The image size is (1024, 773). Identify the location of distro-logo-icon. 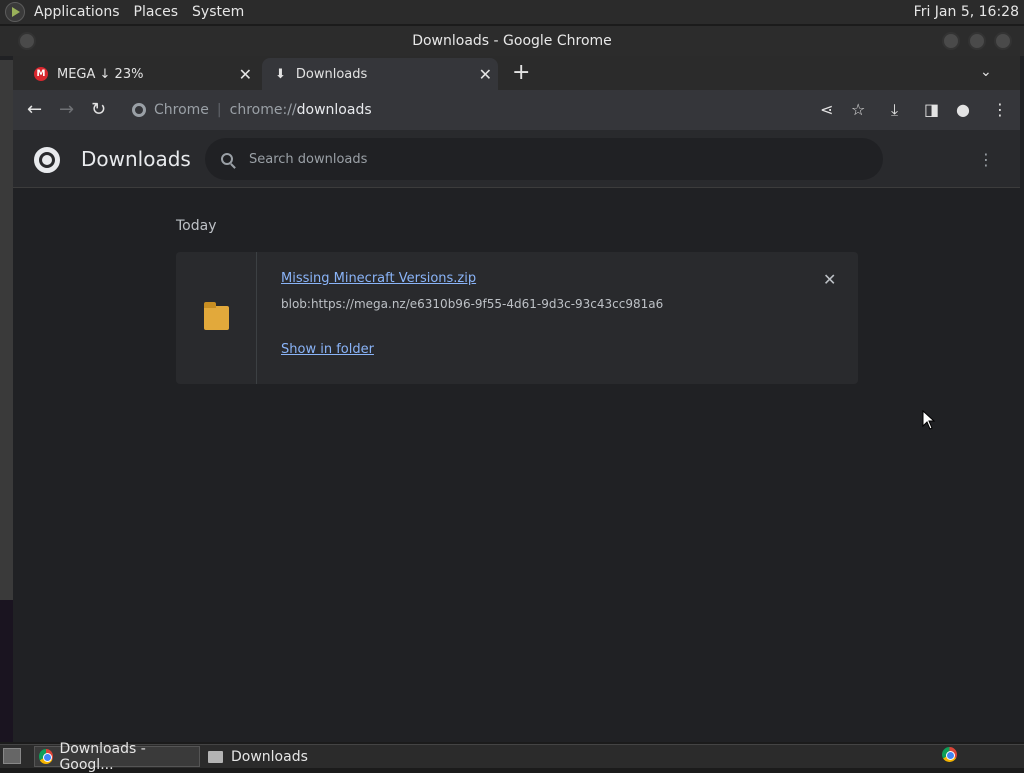
(15, 12).